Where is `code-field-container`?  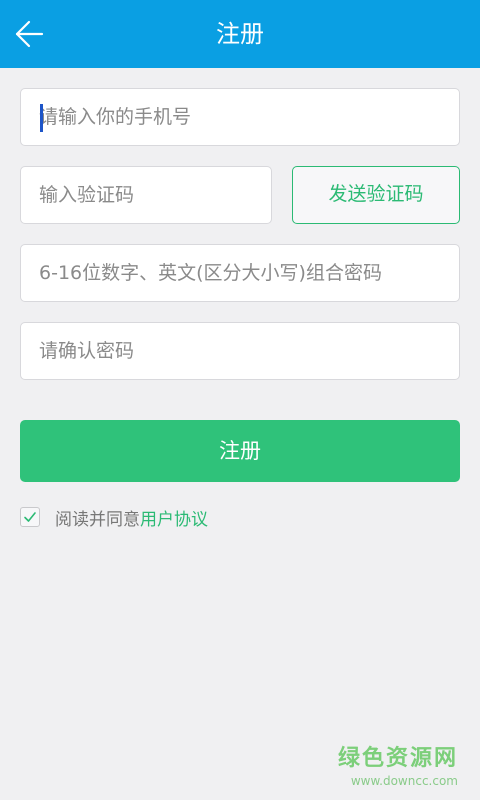
code-field-container is located at coordinates (146, 195).